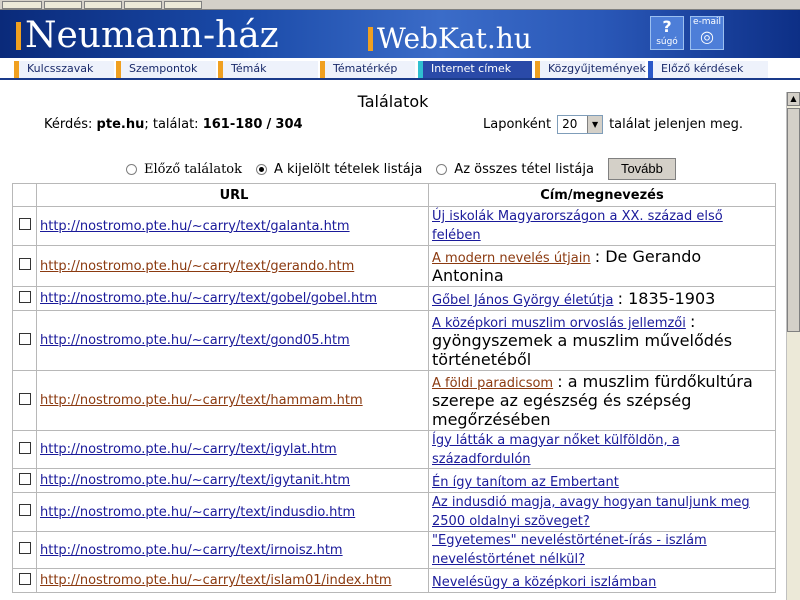 Image resolution: width=800 pixels, height=600 pixels. I want to click on table-header-row: URL Cím/megnevezés, so click(394, 195).